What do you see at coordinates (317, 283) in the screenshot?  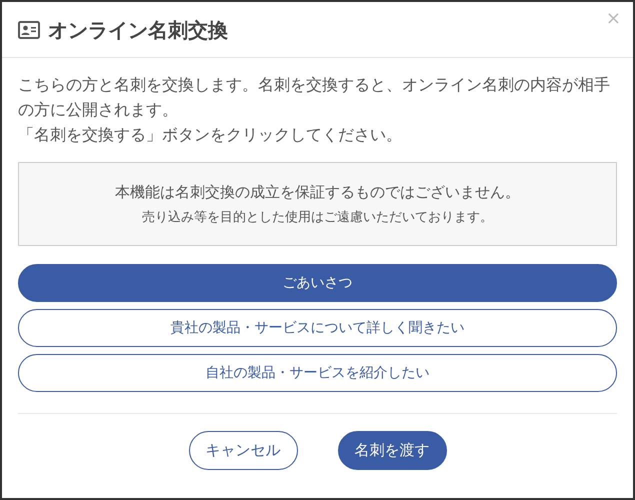 I see `greeting-option: ごあいさつ` at bounding box center [317, 283].